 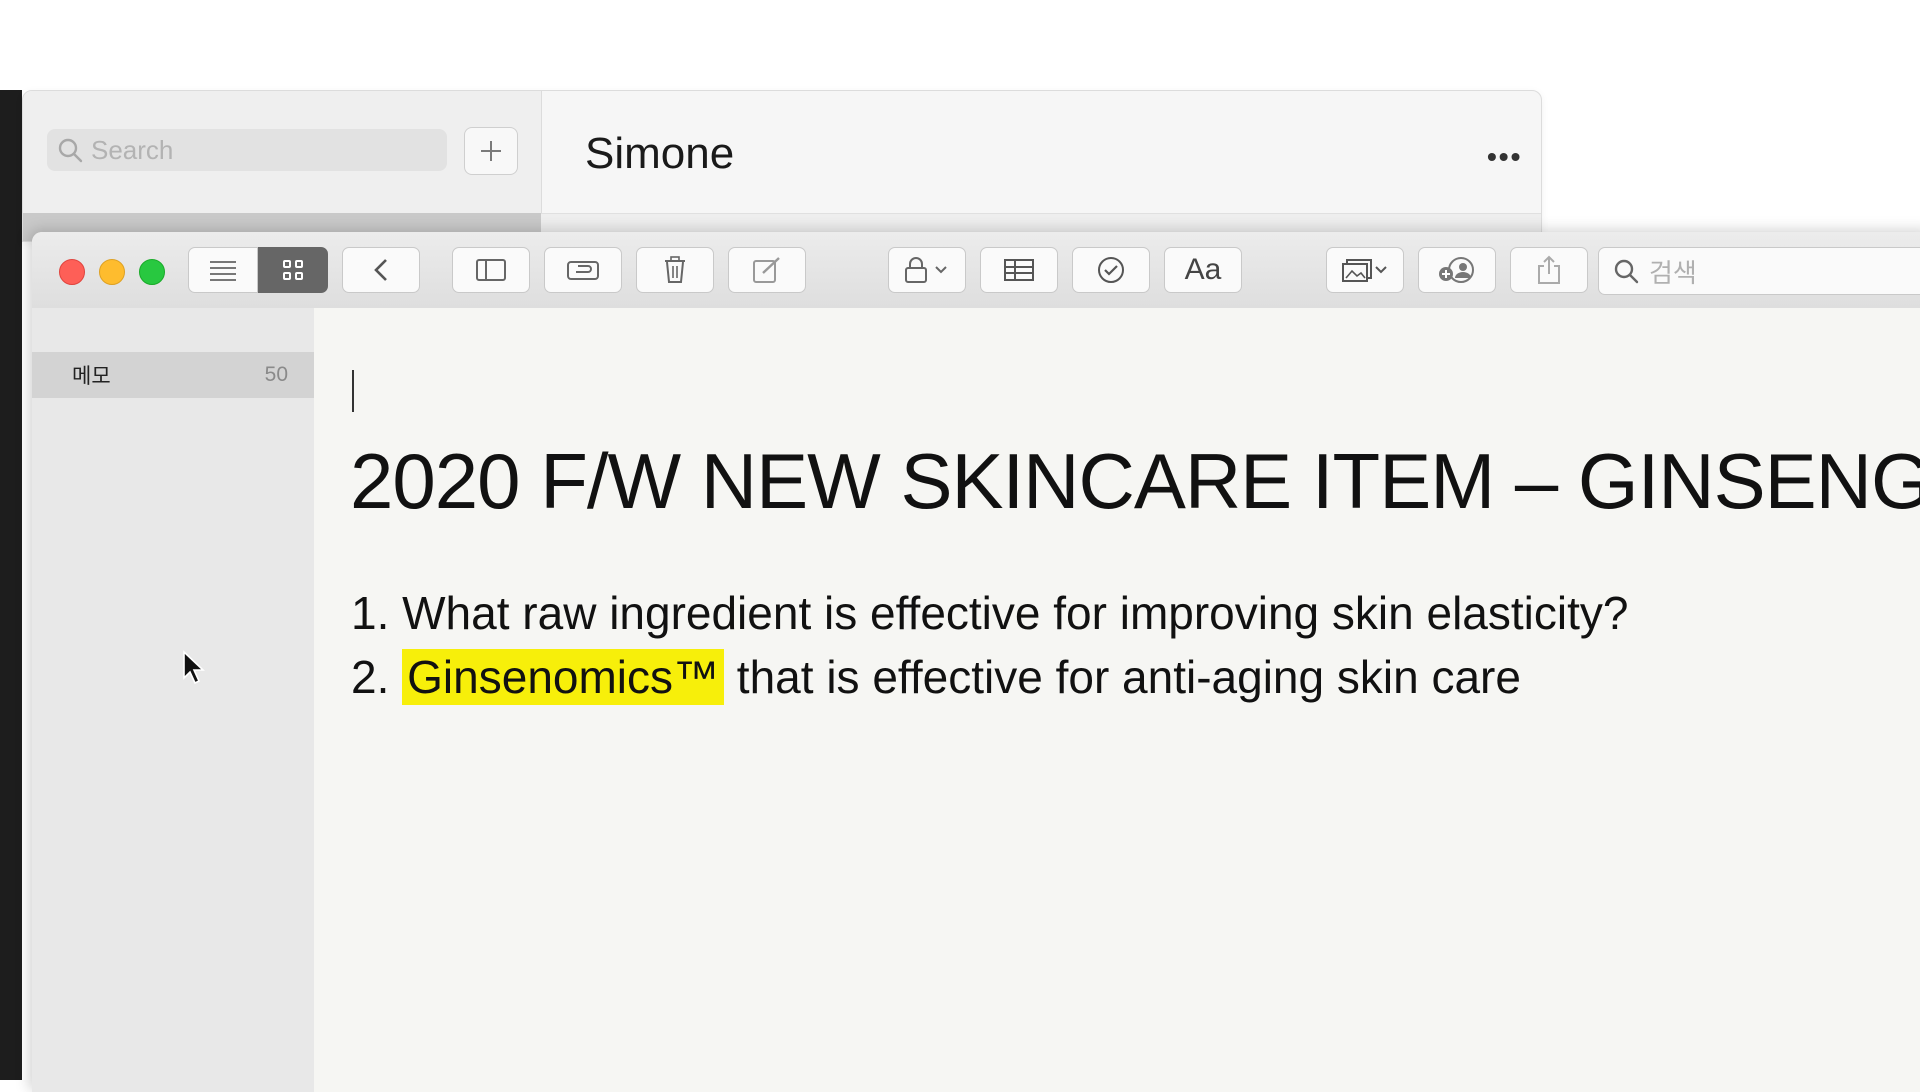 I want to click on compose-button, so click(x=767, y=270).